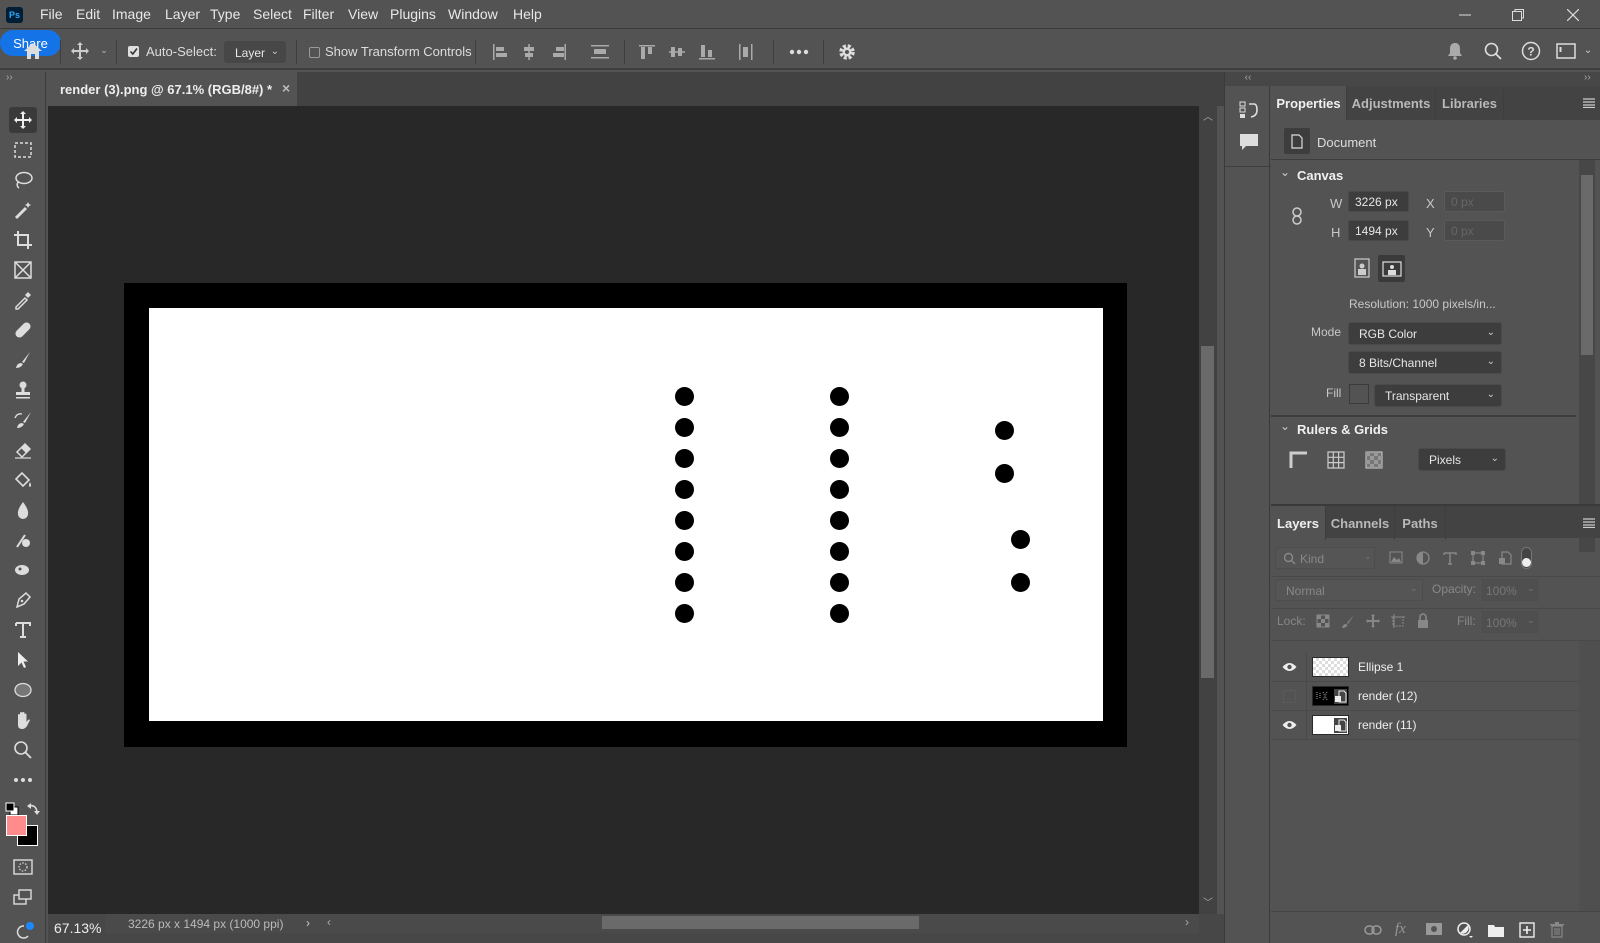  Describe the element at coordinates (286, 88) in the screenshot. I see `close-tab-icon: ×` at that location.